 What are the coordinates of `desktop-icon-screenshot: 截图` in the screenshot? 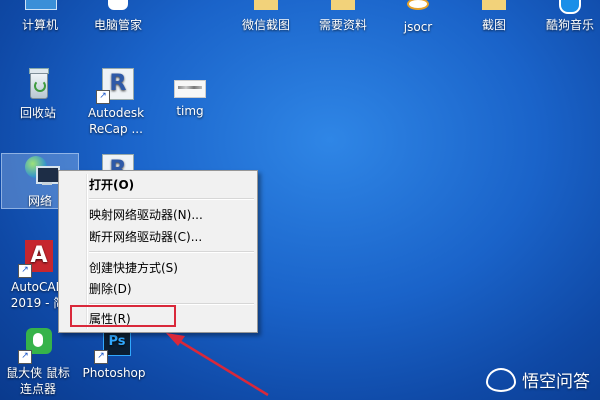 It's located at (494, 16).